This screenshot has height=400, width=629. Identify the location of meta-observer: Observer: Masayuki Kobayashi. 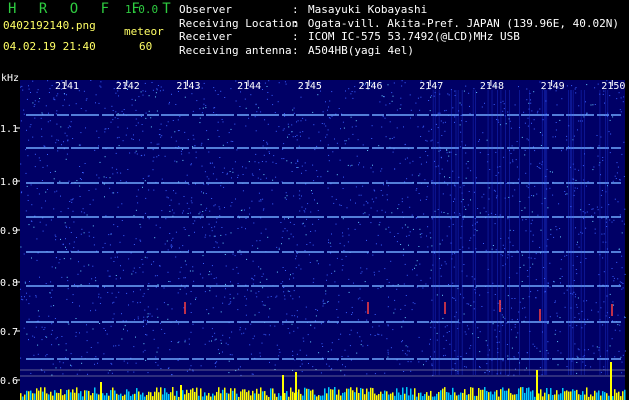
(303, 9).